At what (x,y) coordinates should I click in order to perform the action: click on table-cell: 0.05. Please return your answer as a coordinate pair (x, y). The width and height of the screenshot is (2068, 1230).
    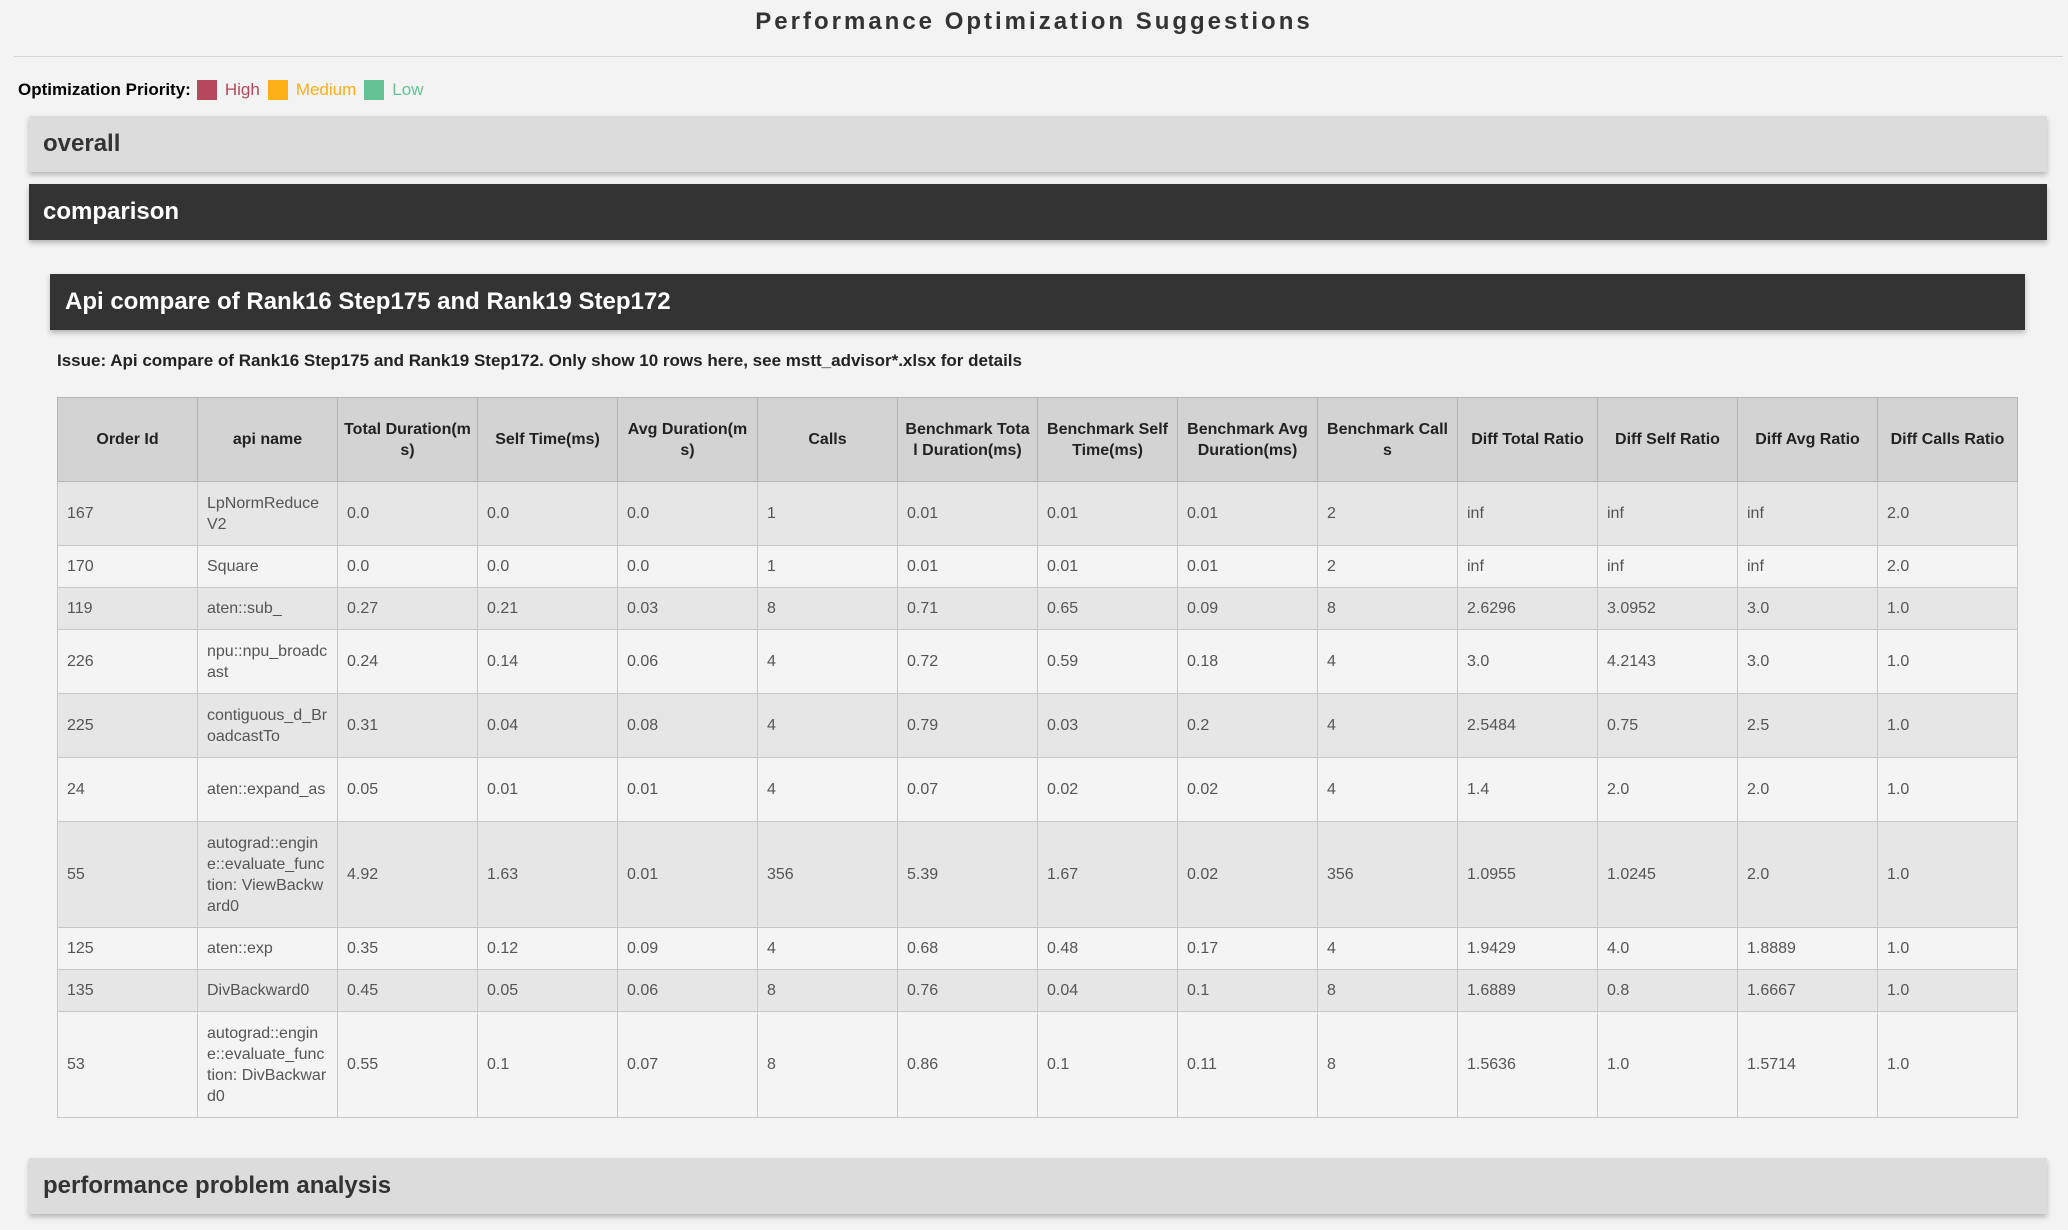
    Looking at the image, I should click on (547, 990).